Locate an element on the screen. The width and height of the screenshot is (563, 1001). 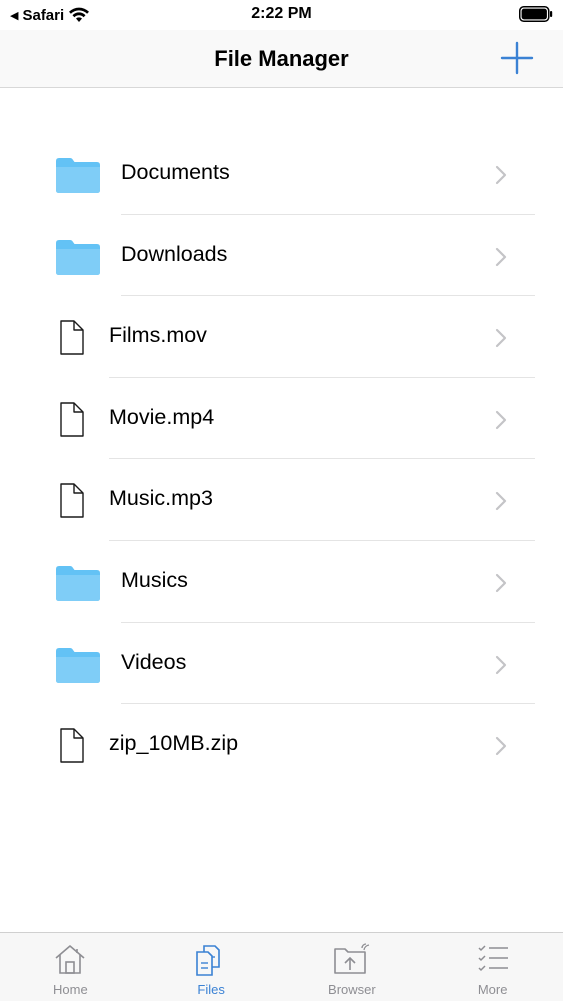
tab-more: More is located at coordinates (492, 967).